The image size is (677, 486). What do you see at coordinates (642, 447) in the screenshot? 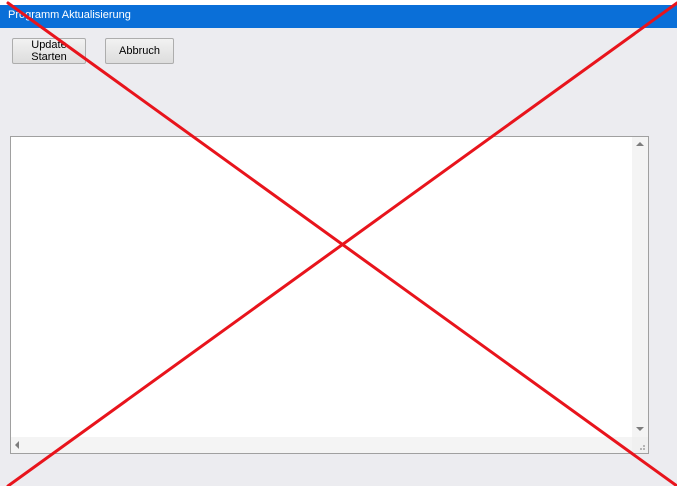
I see `resize-grip-icon` at bounding box center [642, 447].